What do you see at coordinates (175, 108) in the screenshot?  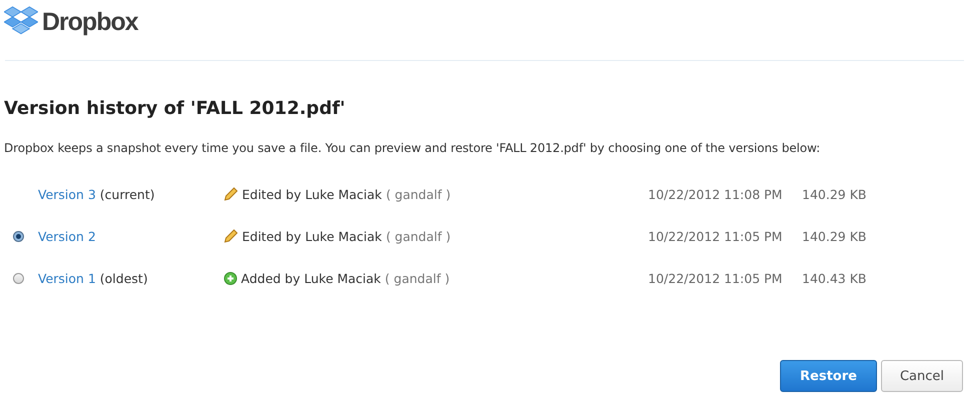 I see `page-title: Version history of 'FALL 2012.pdf'` at bounding box center [175, 108].